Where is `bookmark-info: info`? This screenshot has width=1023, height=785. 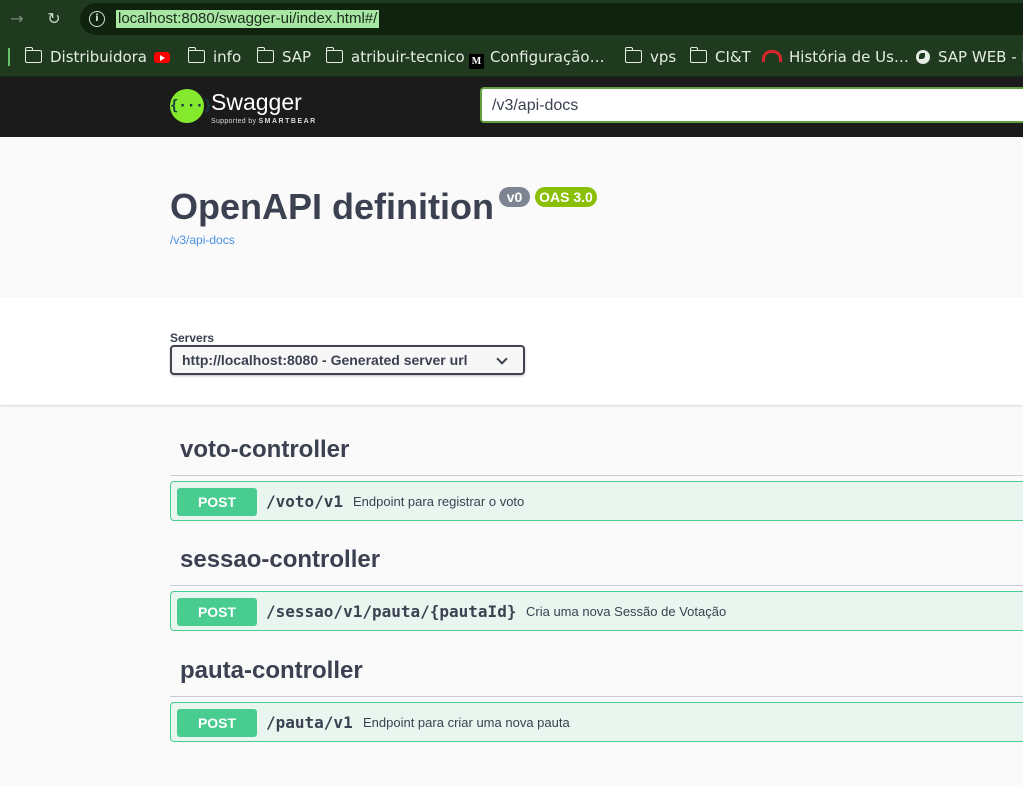
bookmark-info: info is located at coordinates (214, 56).